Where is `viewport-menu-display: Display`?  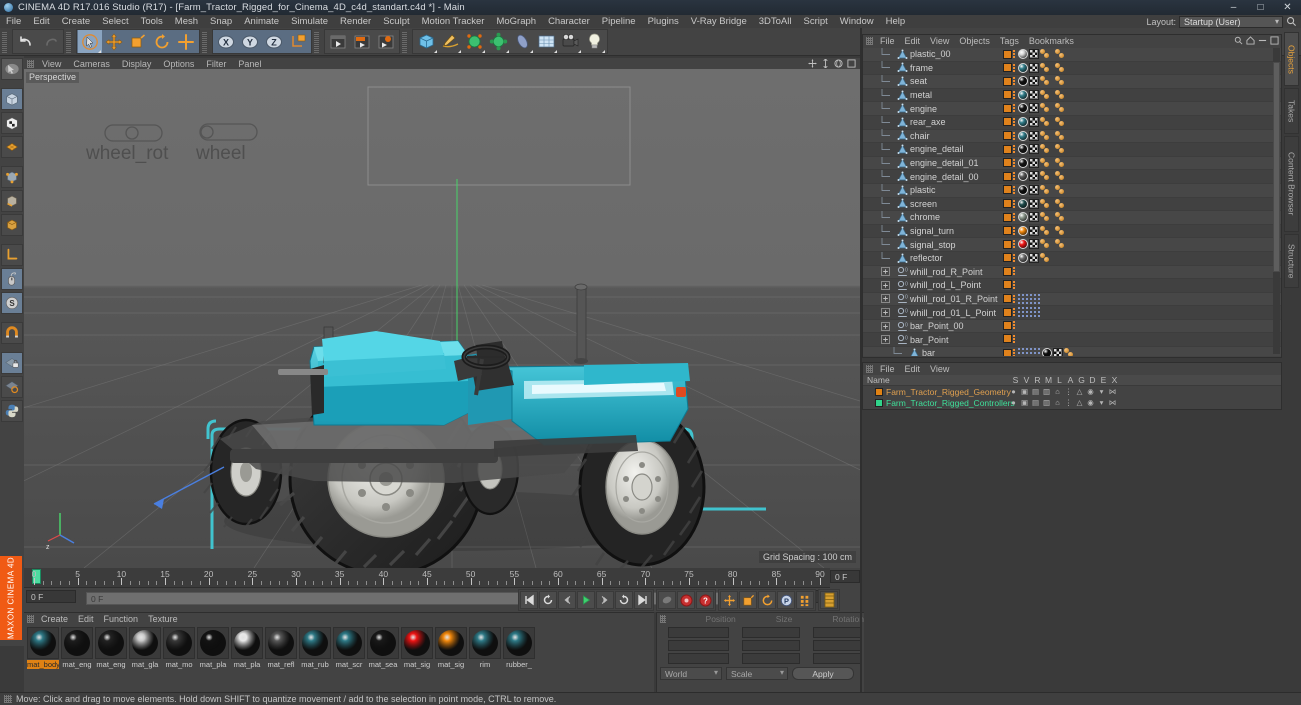
viewport-menu-display: Display is located at coordinates (137, 64).